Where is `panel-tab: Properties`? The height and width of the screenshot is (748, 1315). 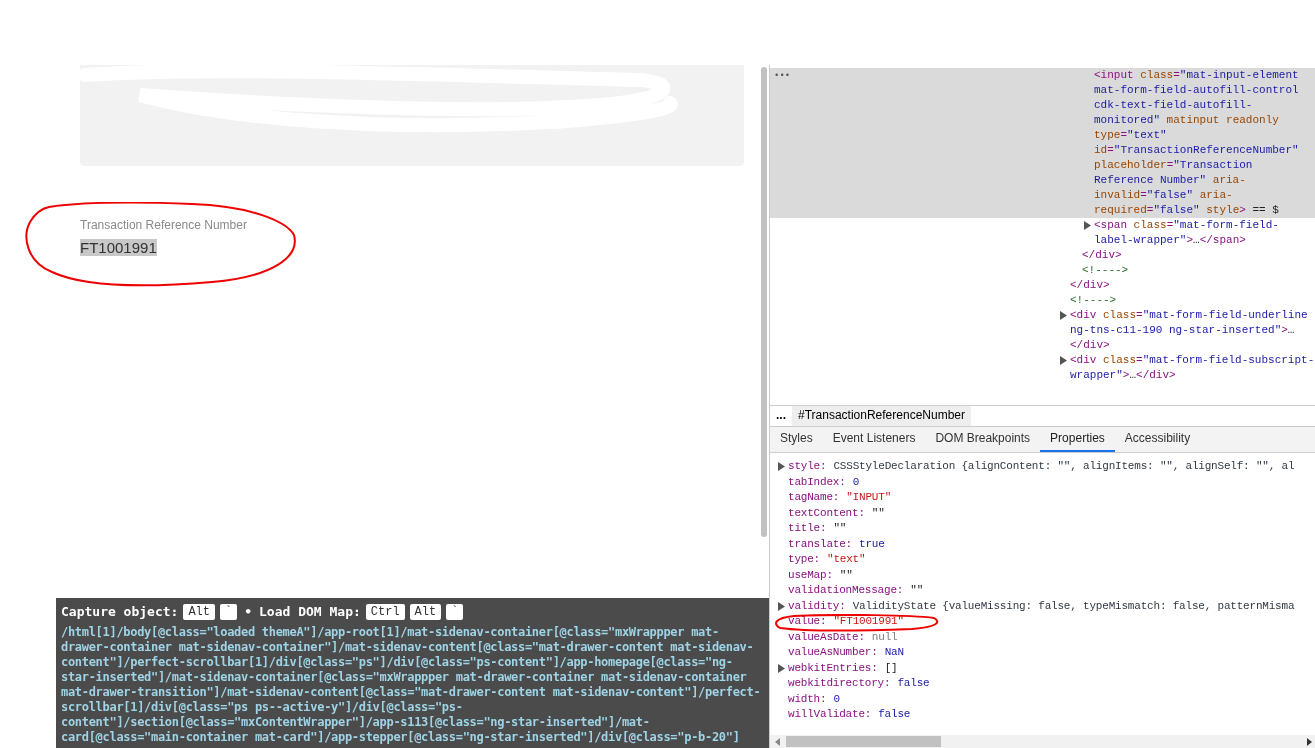
panel-tab: Properties is located at coordinates (1077, 439).